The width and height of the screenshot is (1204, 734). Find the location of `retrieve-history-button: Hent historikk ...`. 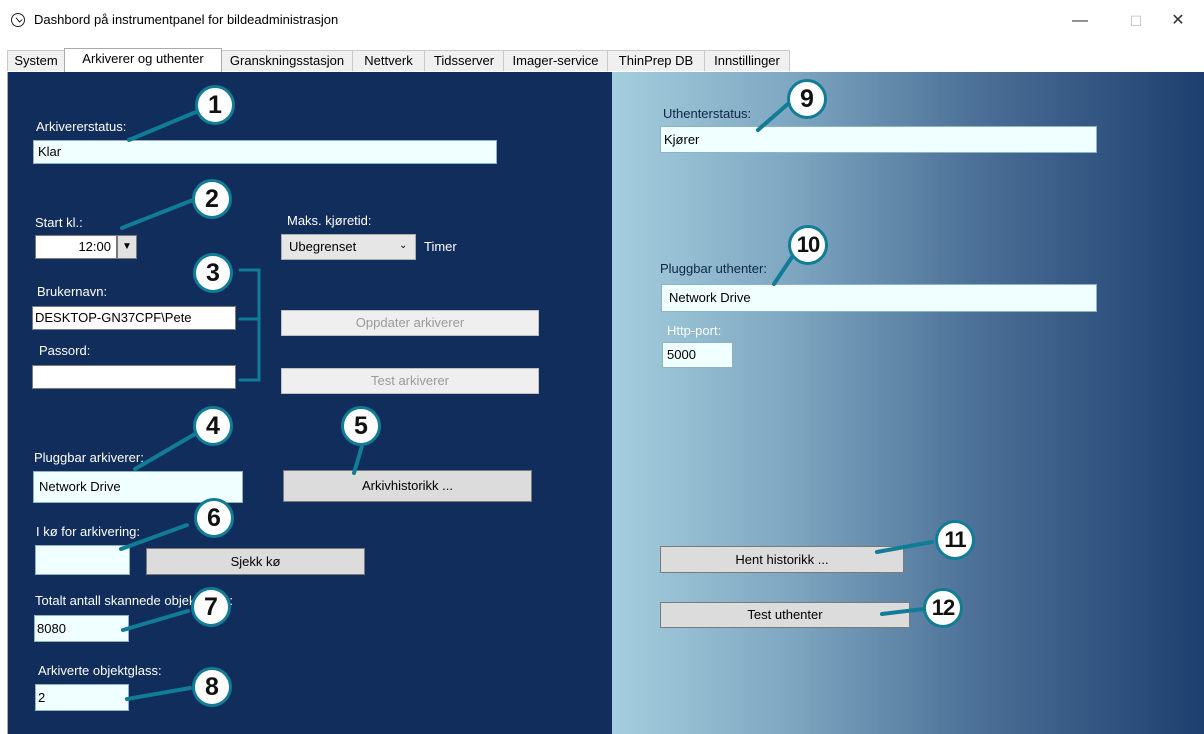

retrieve-history-button: Hent historikk ... is located at coordinates (782, 559).